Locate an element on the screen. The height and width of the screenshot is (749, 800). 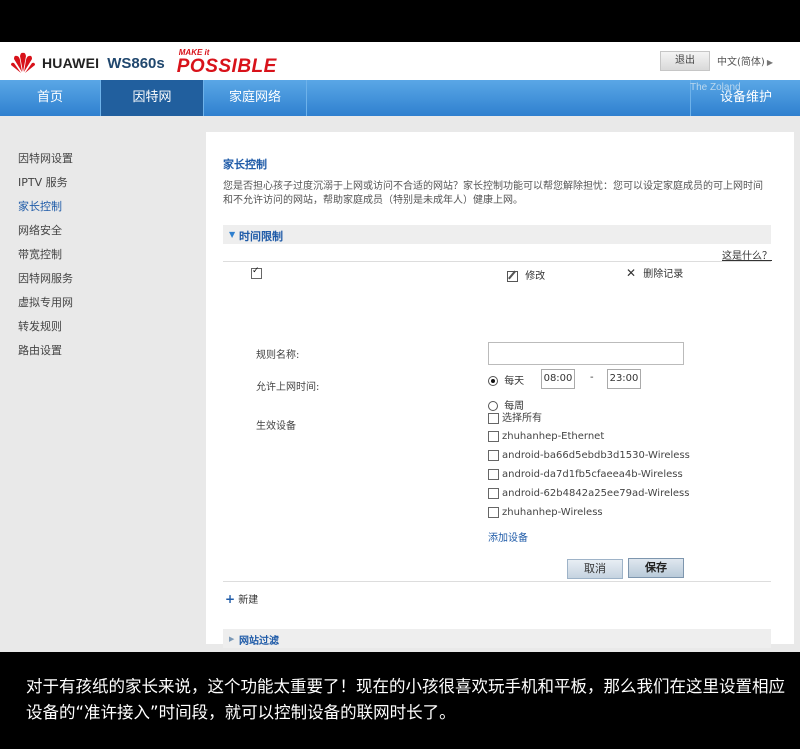
sidebar-item-parental-control: 家长控制 is located at coordinates (100, 207).